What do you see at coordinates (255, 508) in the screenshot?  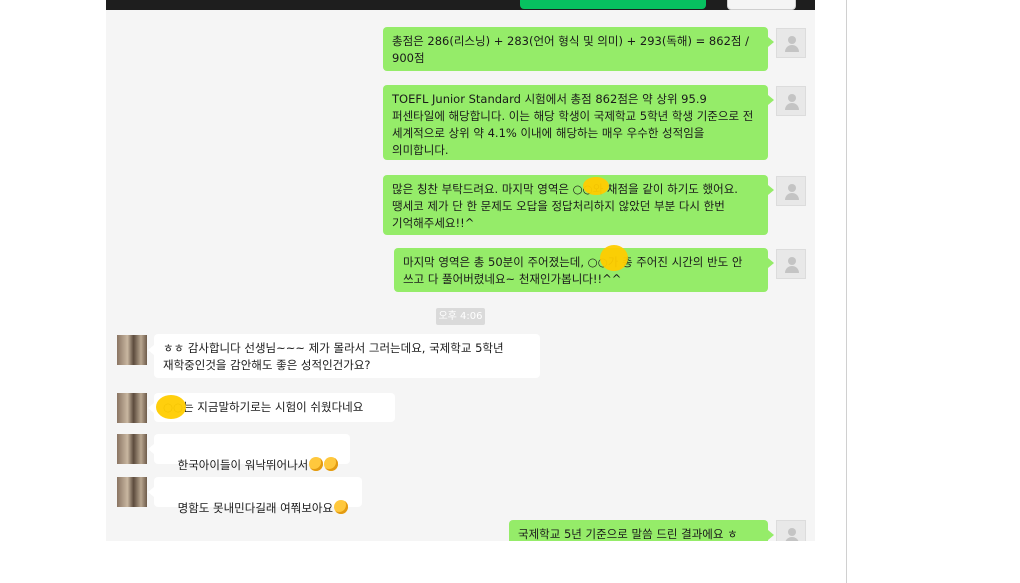 I see `message-text: 명함도 못내민다길래 여쭤보아요` at bounding box center [255, 508].